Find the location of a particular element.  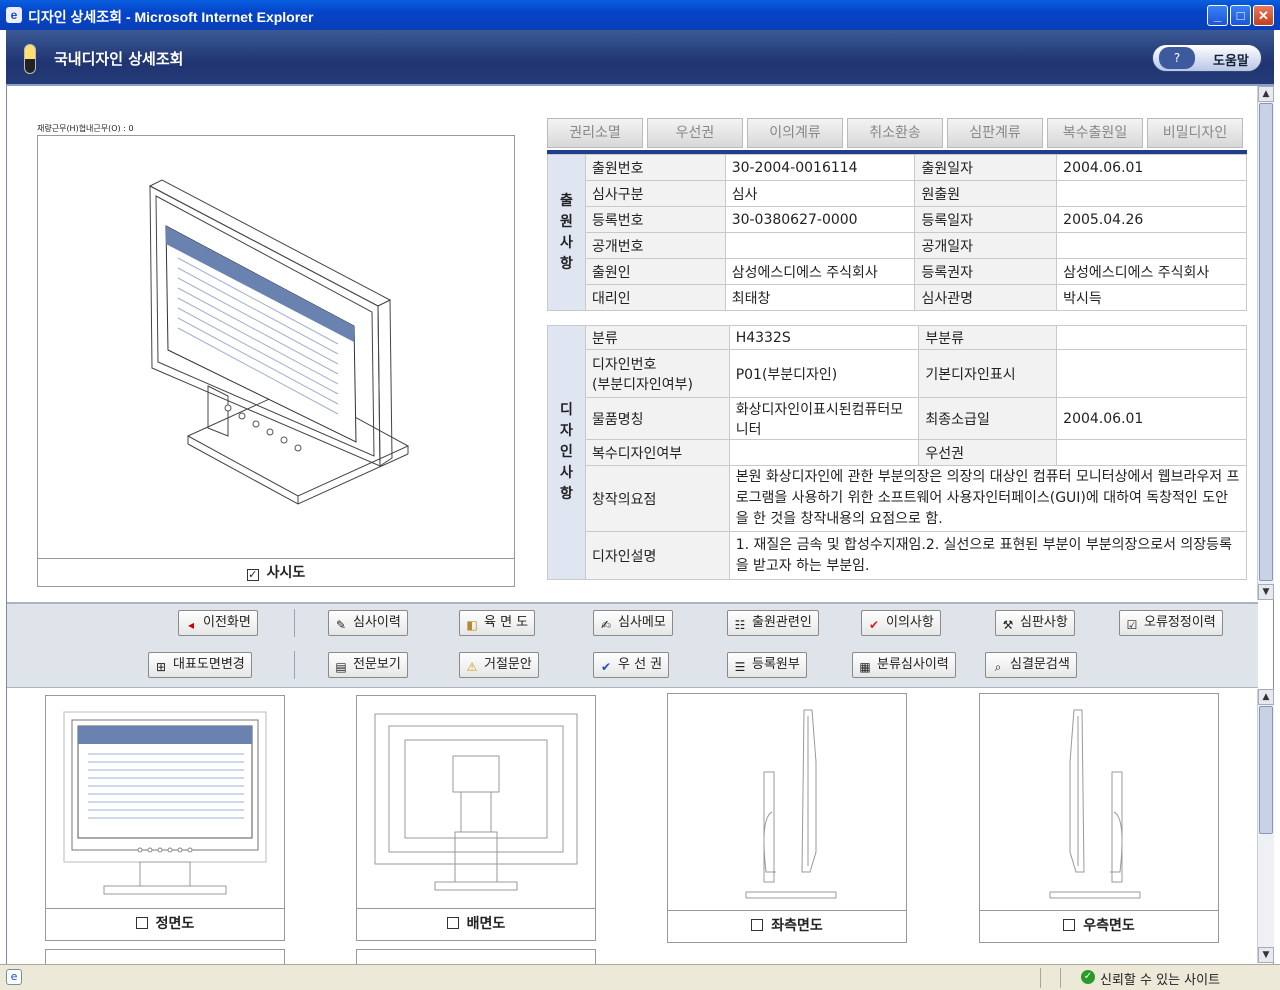

thumbnail-left-caption: 좌측면도 is located at coordinates (787, 926).